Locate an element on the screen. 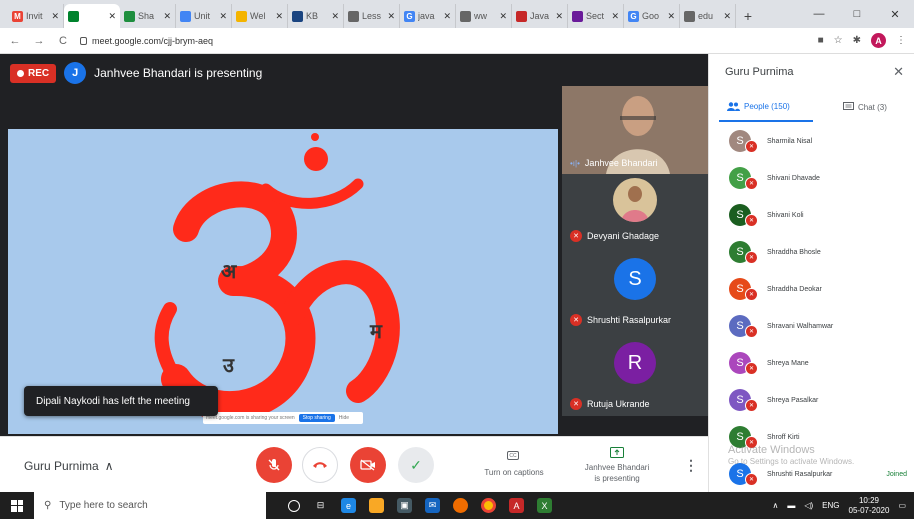 Image resolution: width=914 pixels, height=519 pixels. mail-icon: ✉ is located at coordinates (432, 505).